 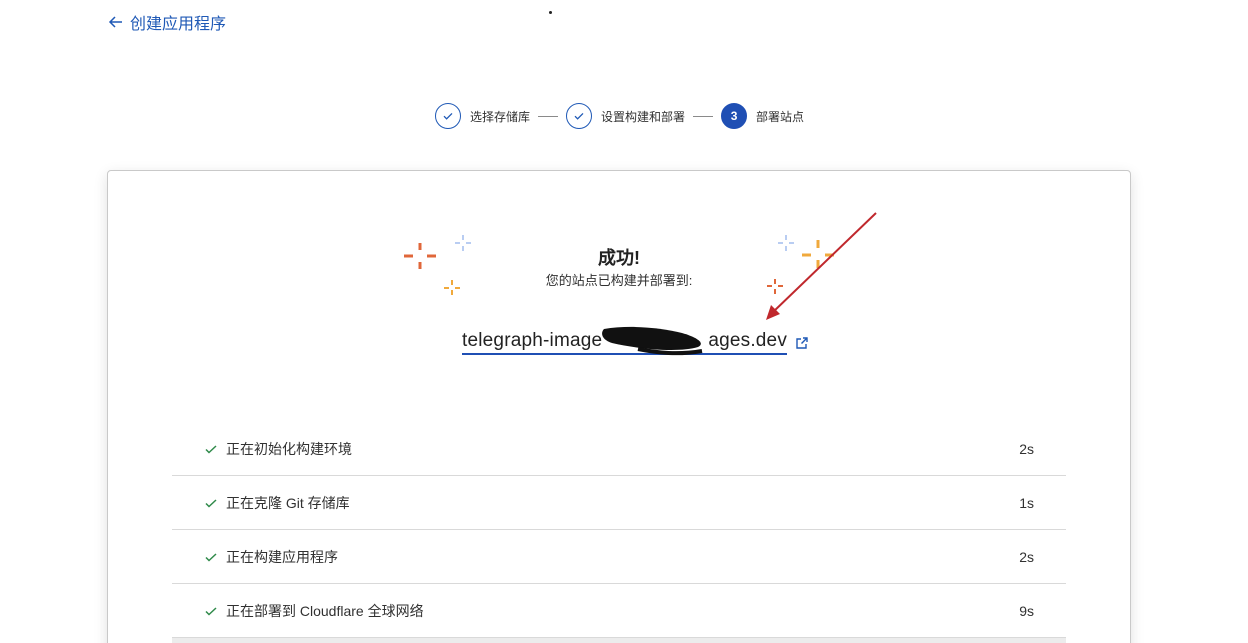 I want to click on success-subtitle: 您的站点已构建并部署到:, so click(x=619, y=280).